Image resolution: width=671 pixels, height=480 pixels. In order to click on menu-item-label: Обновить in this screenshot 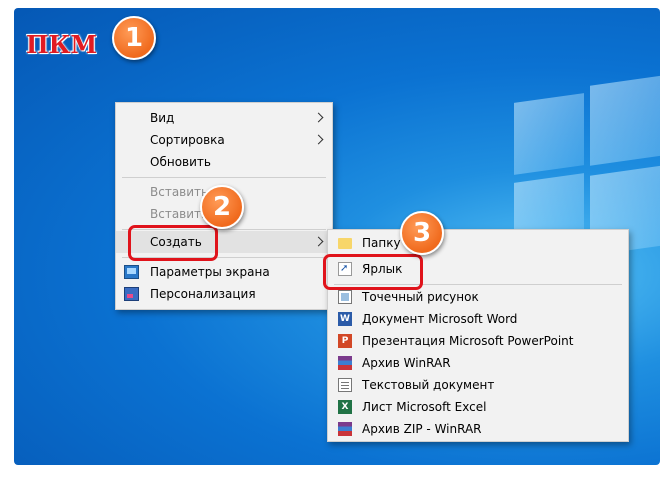, I will do `click(180, 162)`.